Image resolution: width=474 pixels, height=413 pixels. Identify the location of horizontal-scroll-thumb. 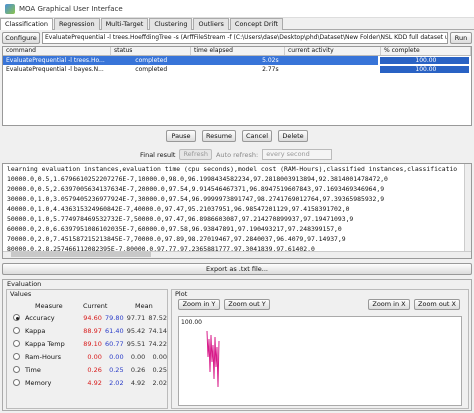
(81, 254).